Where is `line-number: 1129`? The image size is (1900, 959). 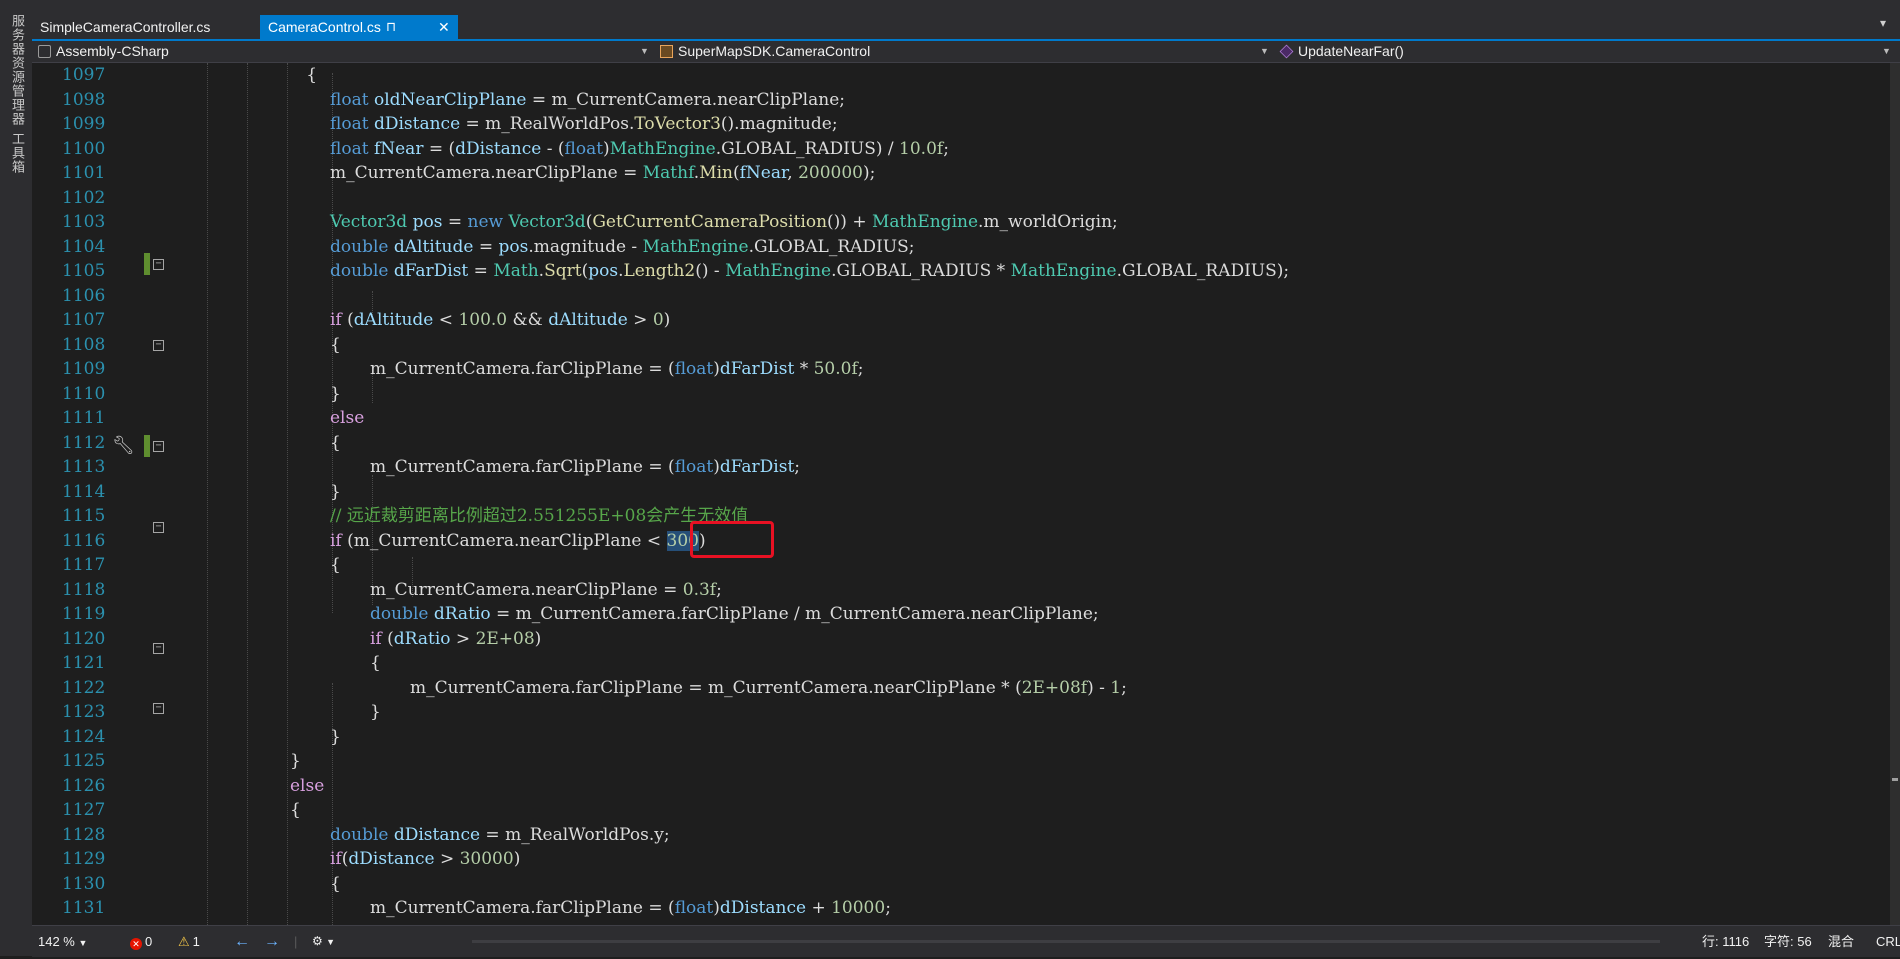
line-number: 1129 is located at coordinates (84, 859).